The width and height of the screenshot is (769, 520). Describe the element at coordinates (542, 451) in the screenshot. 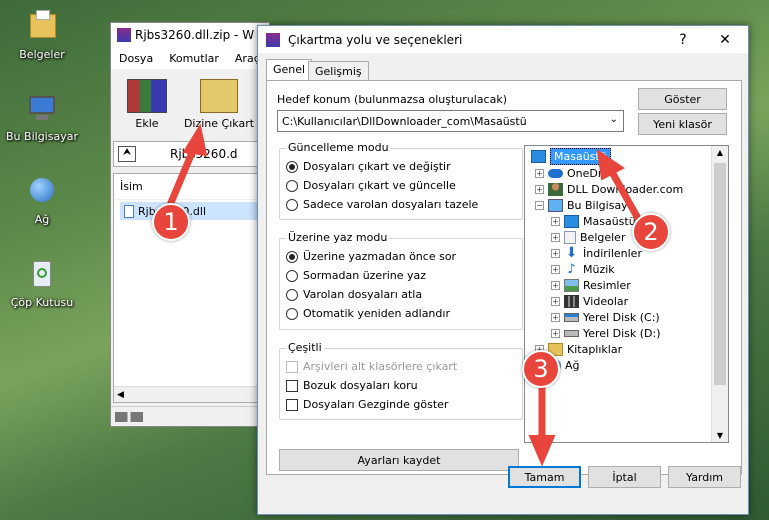

I see `arrow-3-head` at that location.